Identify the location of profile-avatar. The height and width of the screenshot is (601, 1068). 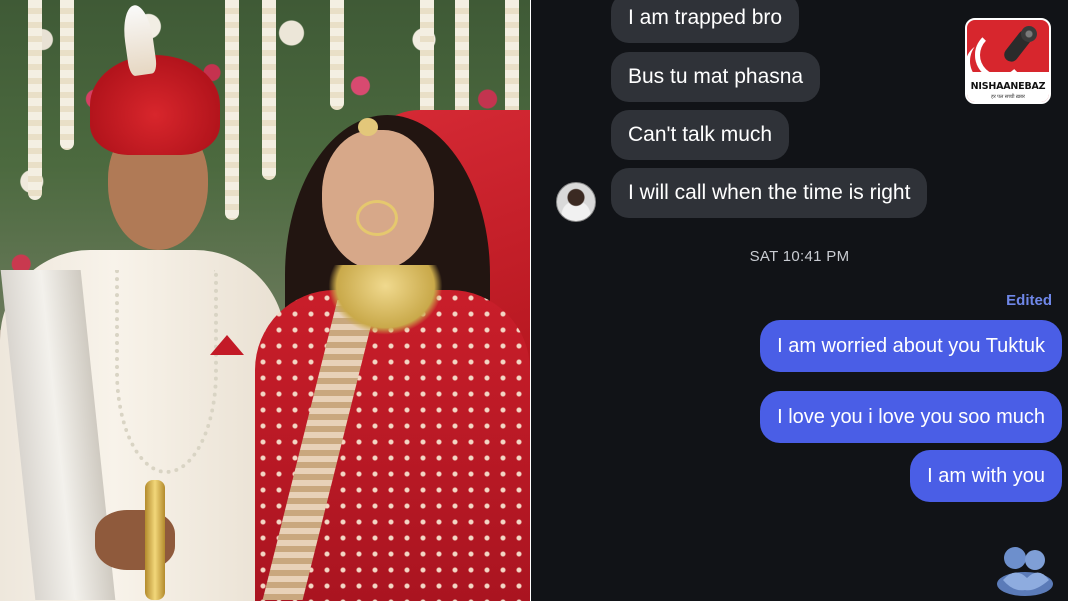
(576, 202).